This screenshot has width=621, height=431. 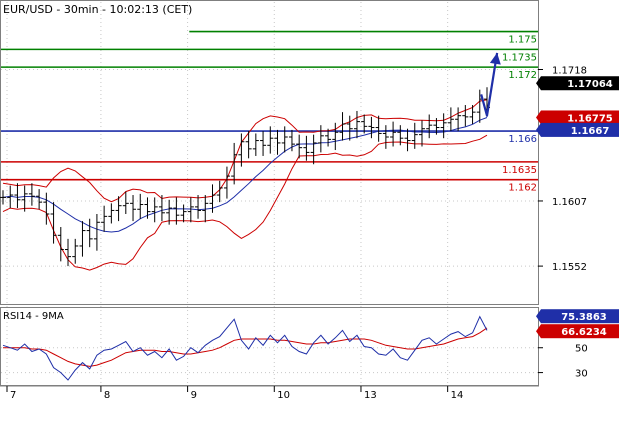 I want to click on rsi-ma-line, so click(x=245, y=347).